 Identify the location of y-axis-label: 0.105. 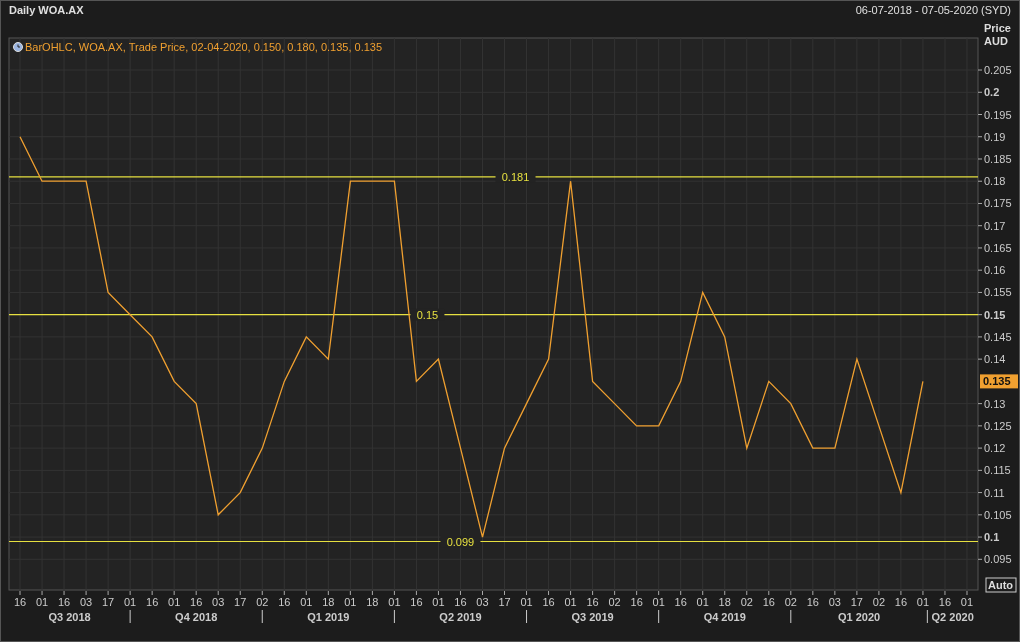
(998, 514).